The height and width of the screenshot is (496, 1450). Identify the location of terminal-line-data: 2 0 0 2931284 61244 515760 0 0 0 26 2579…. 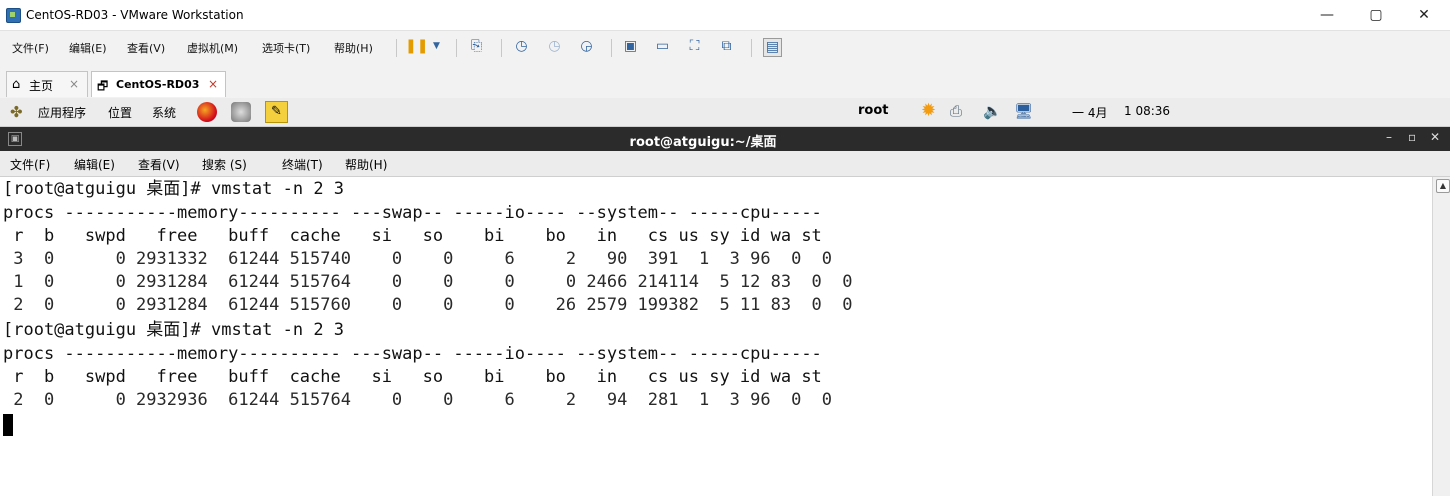
(428, 305).